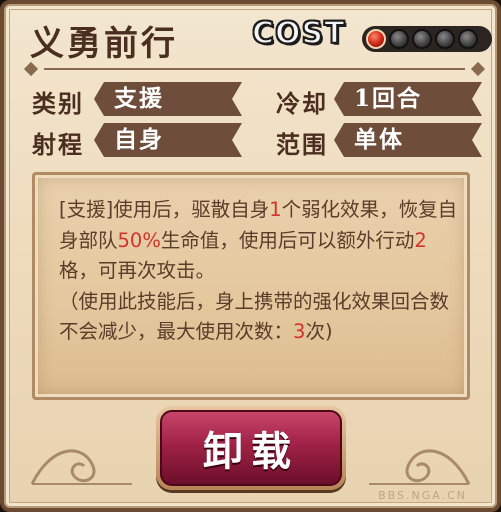  What do you see at coordinates (408, 140) in the screenshot?
I see `scope-value: 单体` at bounding box center [408, 140].